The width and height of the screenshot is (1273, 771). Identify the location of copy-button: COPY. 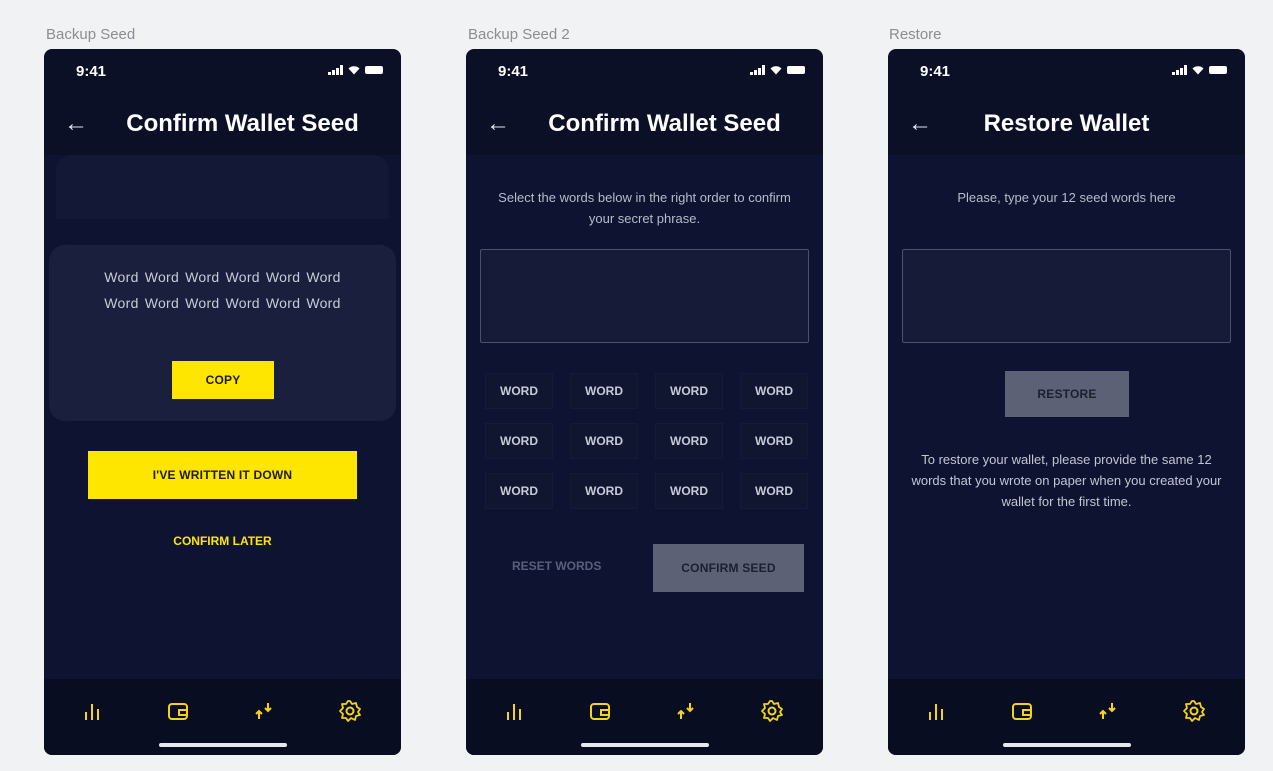
(223, 380).